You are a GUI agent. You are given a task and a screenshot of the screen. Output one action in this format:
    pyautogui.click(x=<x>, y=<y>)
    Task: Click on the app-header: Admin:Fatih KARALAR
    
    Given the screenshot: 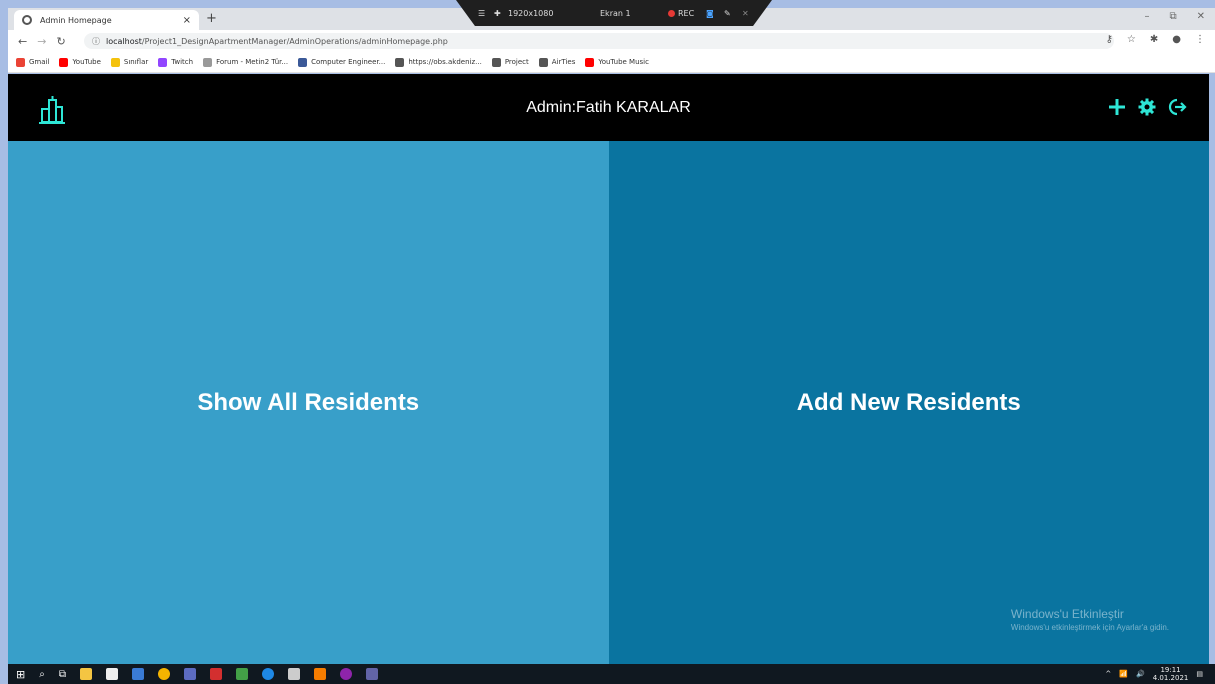 What is the action you would take?
    pyautogui.click(x=608, y=107)
    